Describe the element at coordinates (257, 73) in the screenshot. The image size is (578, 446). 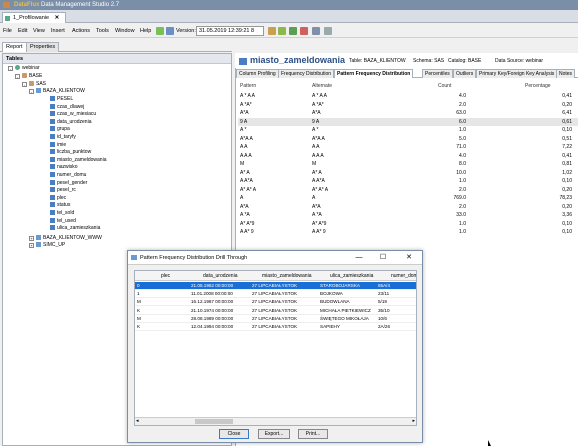
I see `tab-column-profiling: Column Profiling` at that location.